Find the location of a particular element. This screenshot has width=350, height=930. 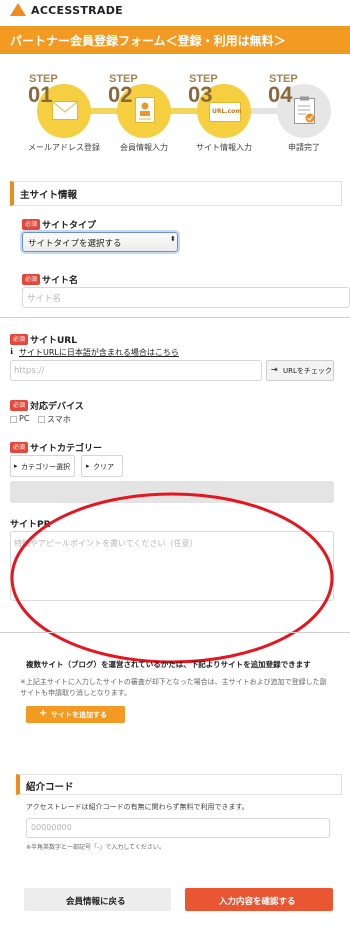

referral-description: アクセストレードは紹介コードの有無に関わらず無料で利用できます。 is located at coordinates (137, 807).